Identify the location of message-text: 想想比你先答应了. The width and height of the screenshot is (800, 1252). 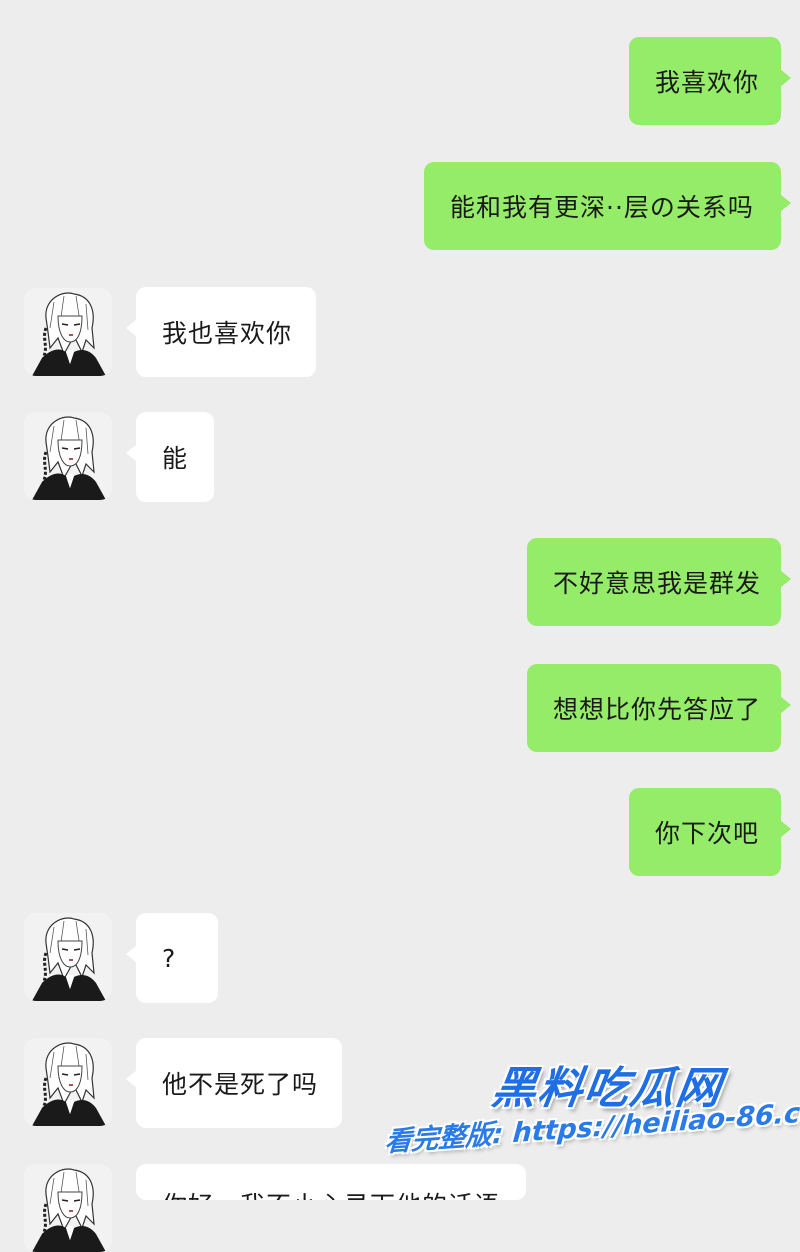
(657, 709).